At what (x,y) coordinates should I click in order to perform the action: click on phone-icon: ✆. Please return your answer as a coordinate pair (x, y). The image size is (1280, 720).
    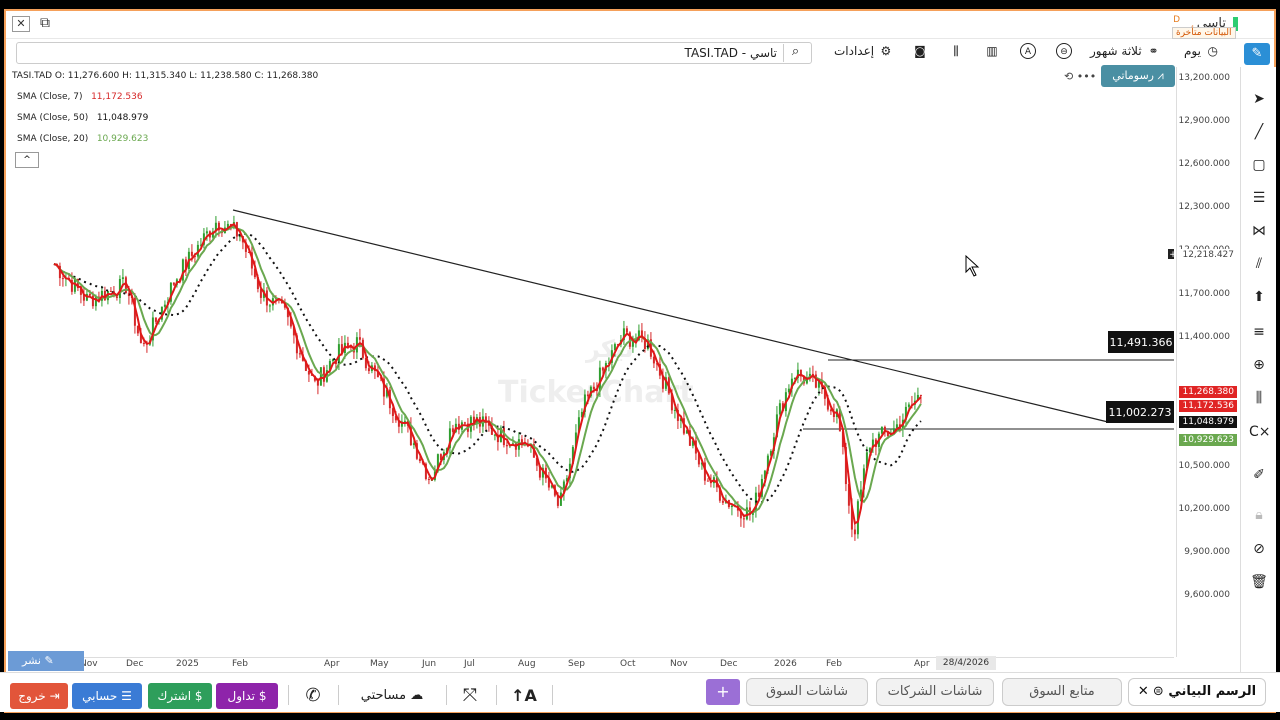
    Looking at the image, I should click on (313, 696).